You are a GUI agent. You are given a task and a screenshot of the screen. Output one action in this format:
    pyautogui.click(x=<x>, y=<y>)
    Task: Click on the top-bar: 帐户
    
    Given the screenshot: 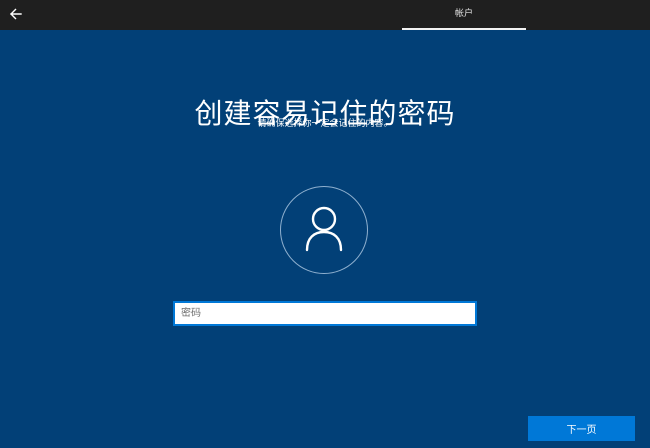 What is the action you would take?
    pyautogui.click(x=325, y=15)
    